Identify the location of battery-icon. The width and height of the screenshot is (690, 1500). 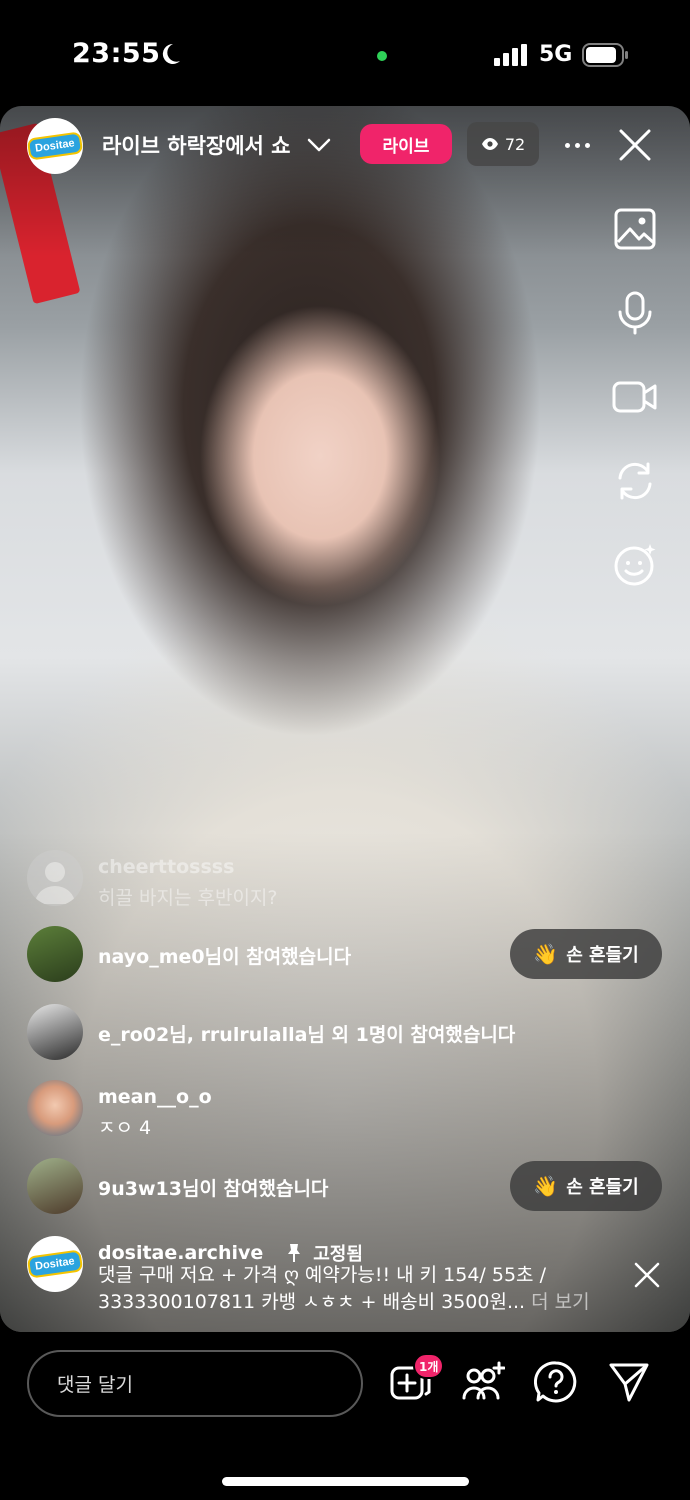
(605, 55).